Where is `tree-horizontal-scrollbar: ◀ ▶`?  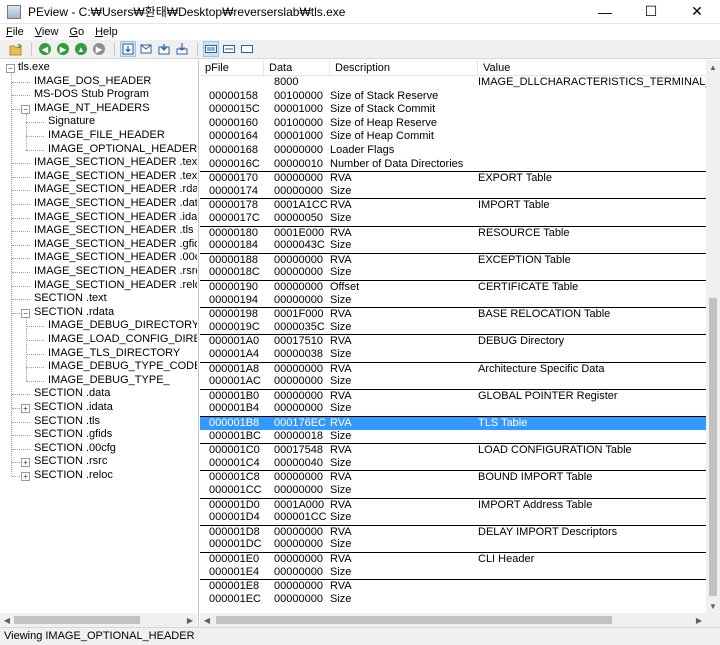
tree-horizontal-scrollbar: ◀ ▶ is located at coordinates (98, 620).